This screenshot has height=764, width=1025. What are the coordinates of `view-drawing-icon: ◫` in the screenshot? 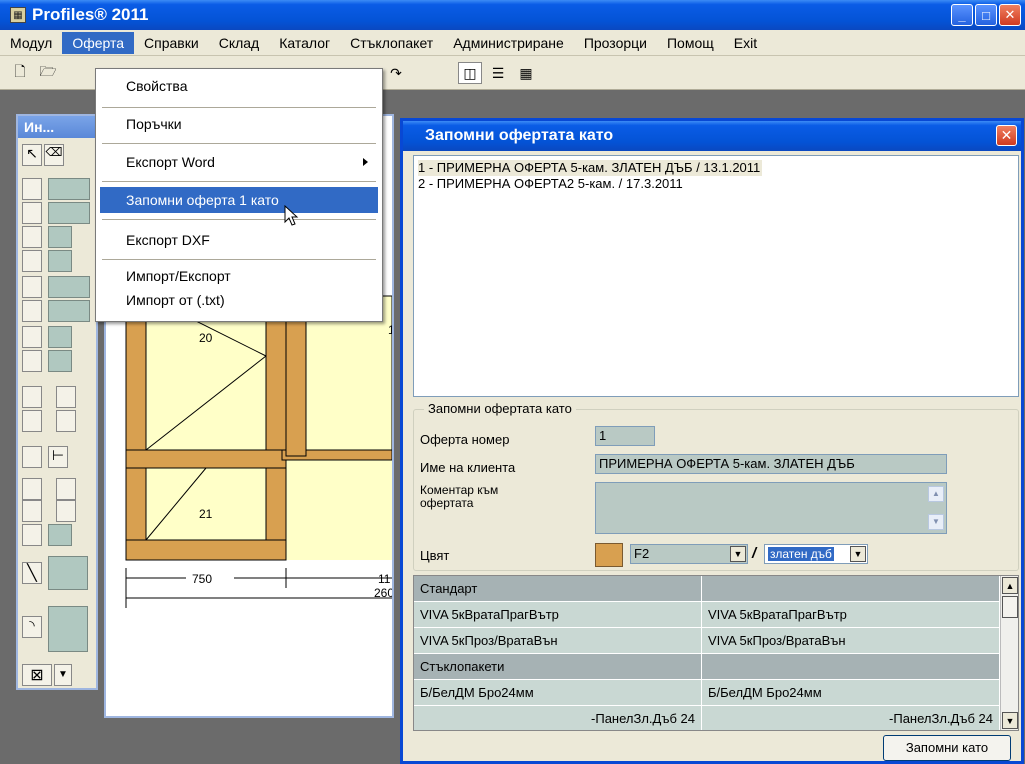 It's located at (470, 73).